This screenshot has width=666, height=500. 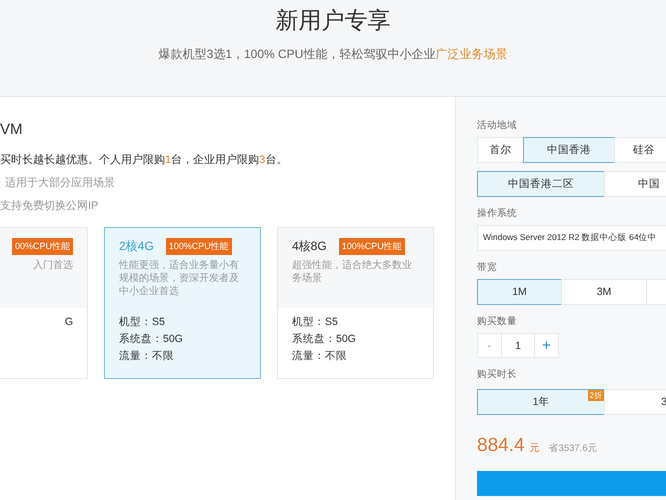 I want to click on plan-card: 2核4G 100%CPU性能 性能更强，适合业务量小有规模的场景，资深开发者及中小企业首选 机型：S5 系统盘：50G 流量：不限, so click(x=182, y=303).